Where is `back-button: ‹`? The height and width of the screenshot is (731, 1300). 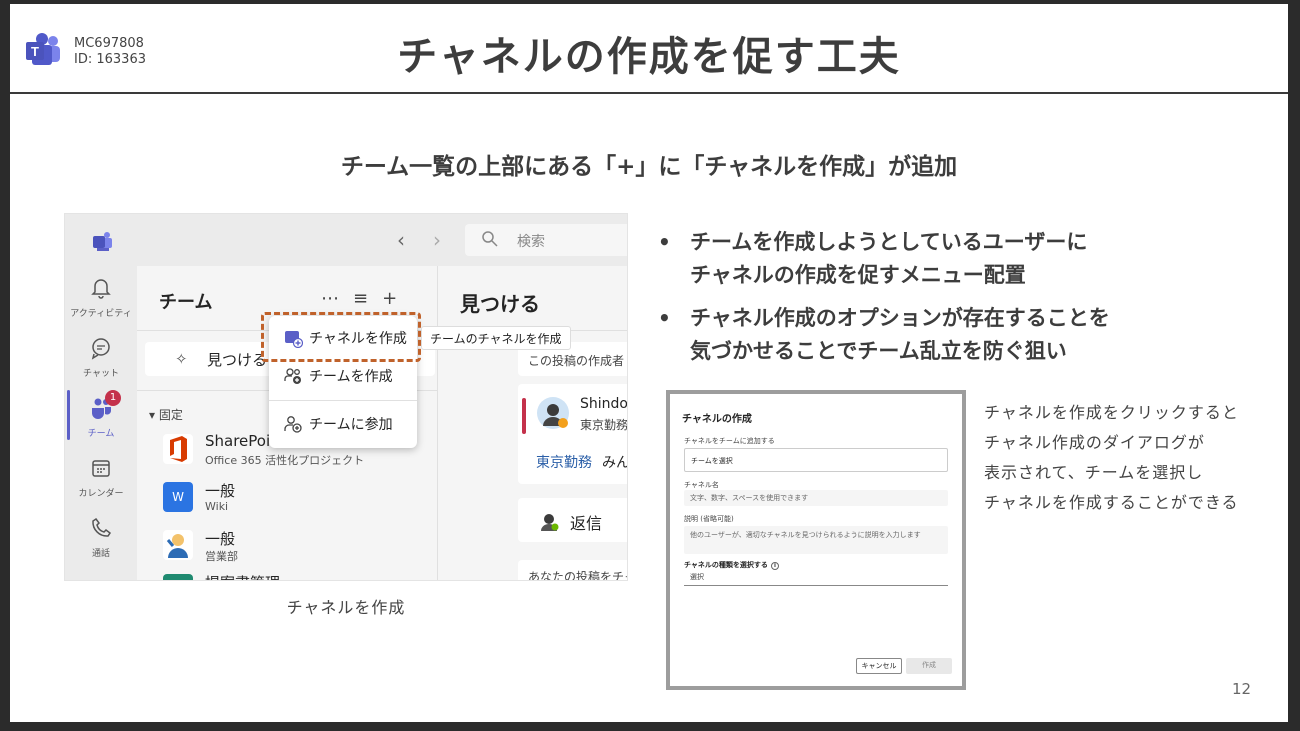 back-button: ‹ is located at coordinates (401, 240).